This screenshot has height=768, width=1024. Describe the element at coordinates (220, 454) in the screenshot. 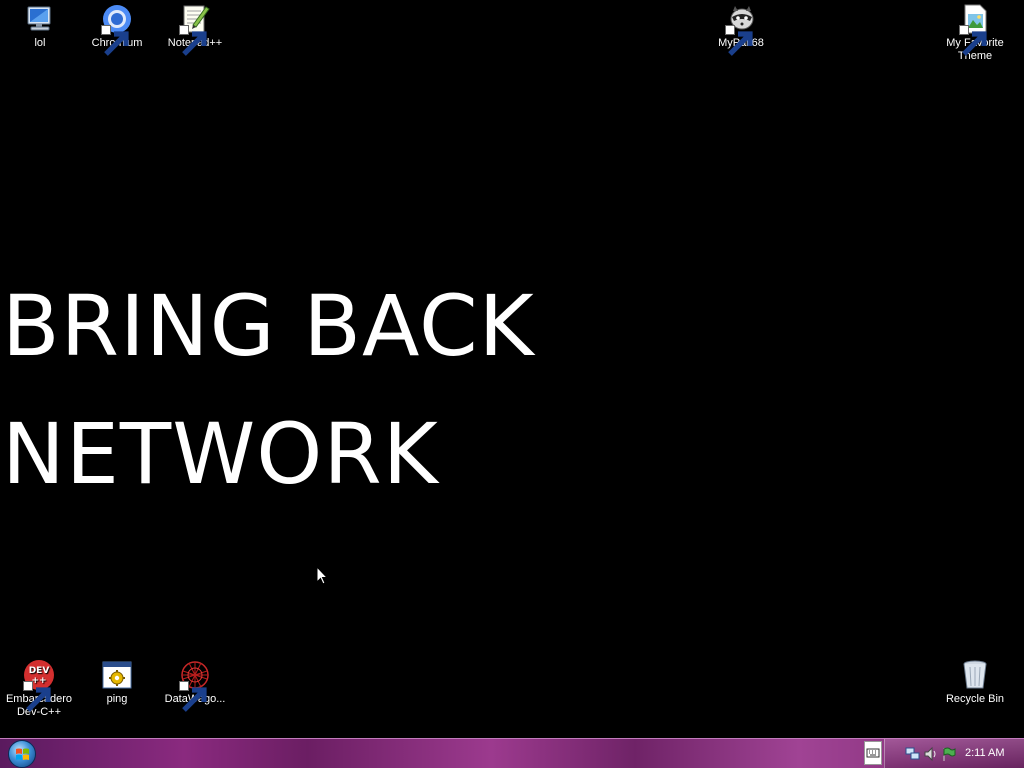

I see `wallpaper-line-2: NETWORK` at that location.